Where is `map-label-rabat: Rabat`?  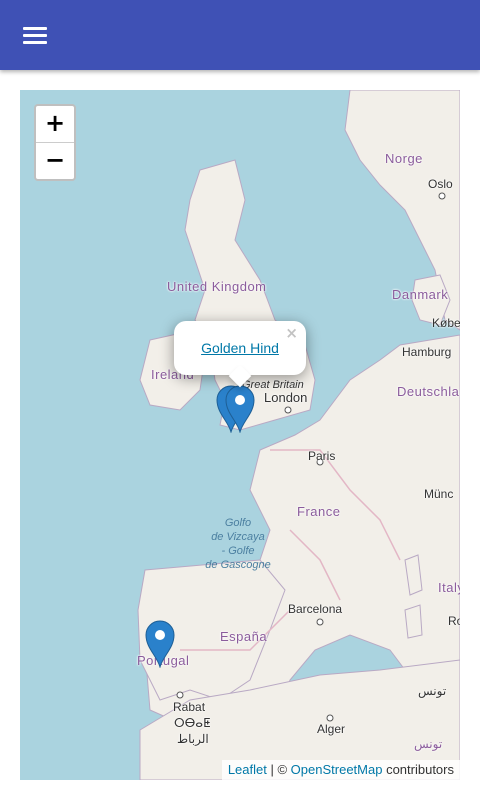 map-label-rabat: Rabat is located at coordinates (189, 707).